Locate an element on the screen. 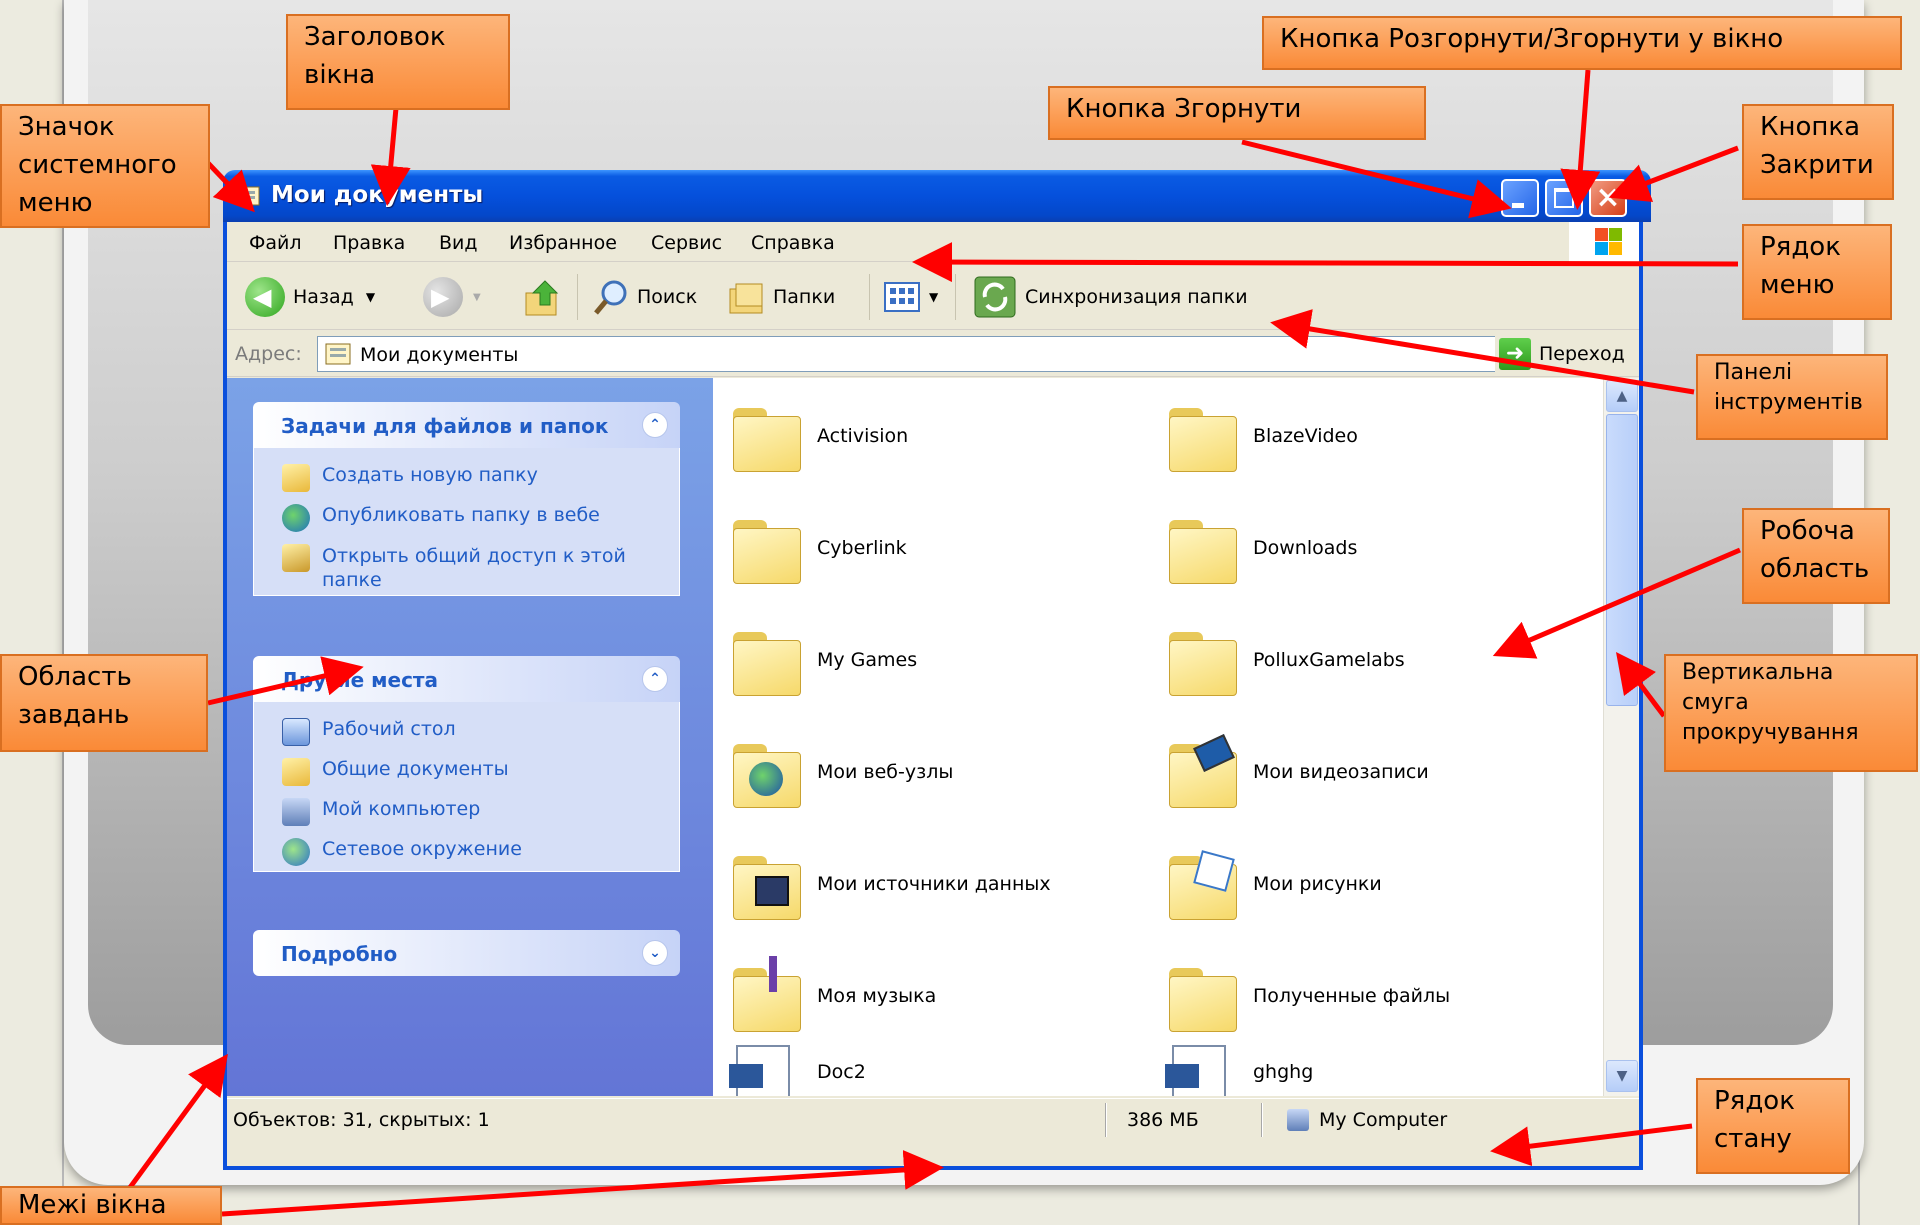 This screenshot has width=1920, height=1225. maximize-button is located at coordinates (1564, 198).